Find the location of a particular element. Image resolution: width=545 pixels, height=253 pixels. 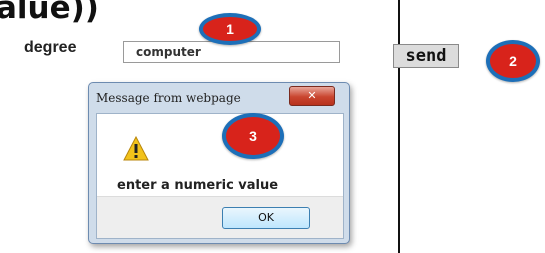

divider-line is located at coordinates (399, 126).